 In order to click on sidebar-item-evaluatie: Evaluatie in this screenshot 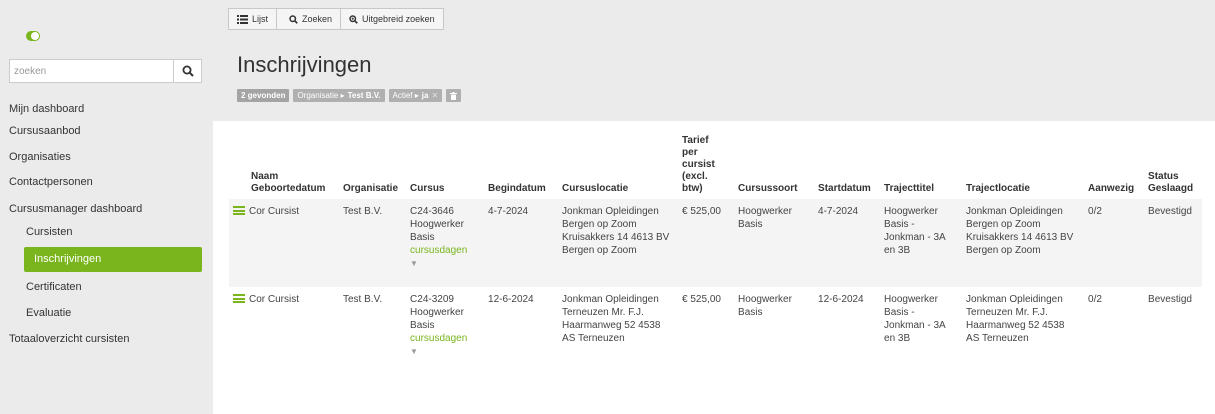, I will do `click(106, 313)`.